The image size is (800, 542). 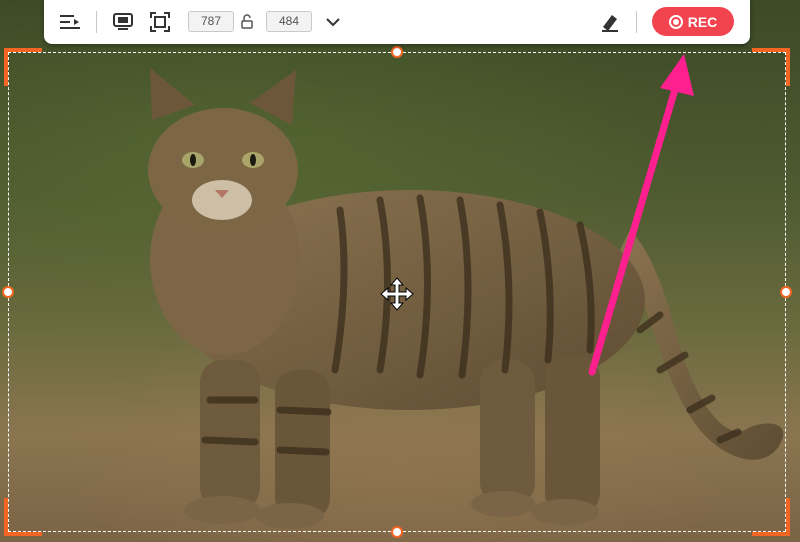 What do you see at coordinates (123, 22) in the screenshot?
I see `fullscreen-icon` at bounding box center [123, 22].